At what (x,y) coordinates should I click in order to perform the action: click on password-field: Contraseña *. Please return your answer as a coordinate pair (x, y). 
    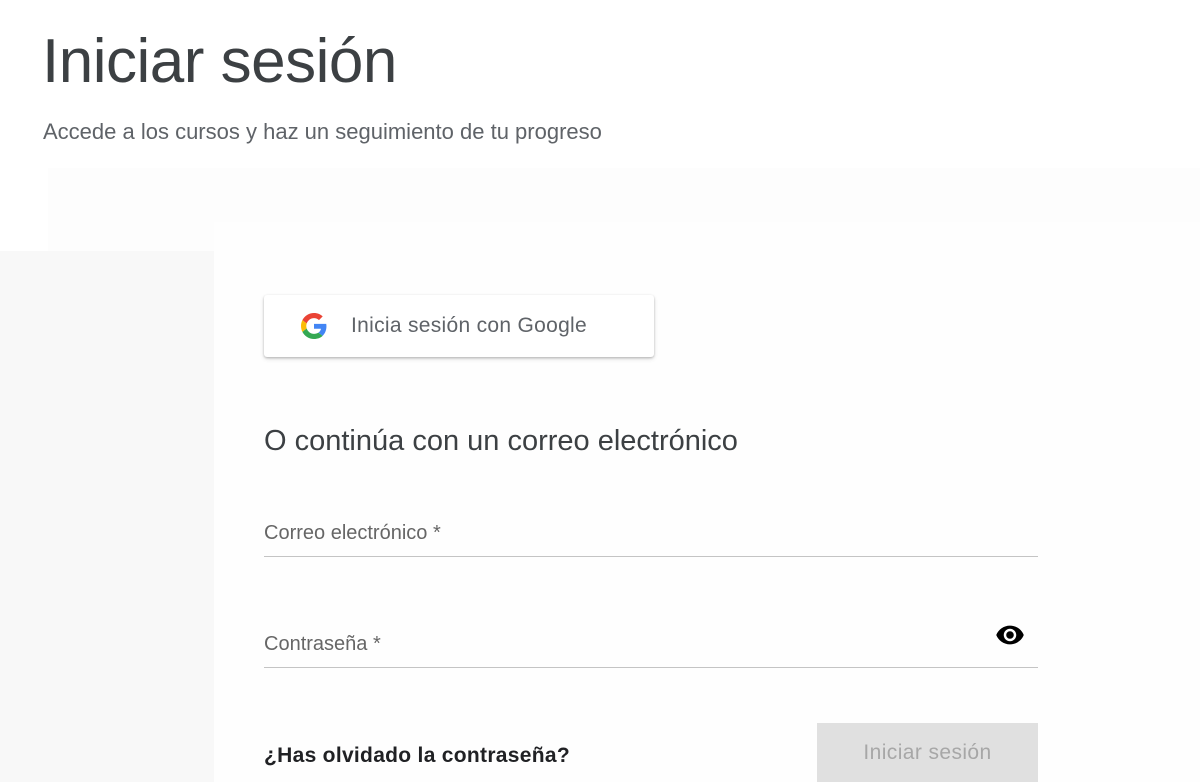
    Looking at the image, I should click on (651, 645).